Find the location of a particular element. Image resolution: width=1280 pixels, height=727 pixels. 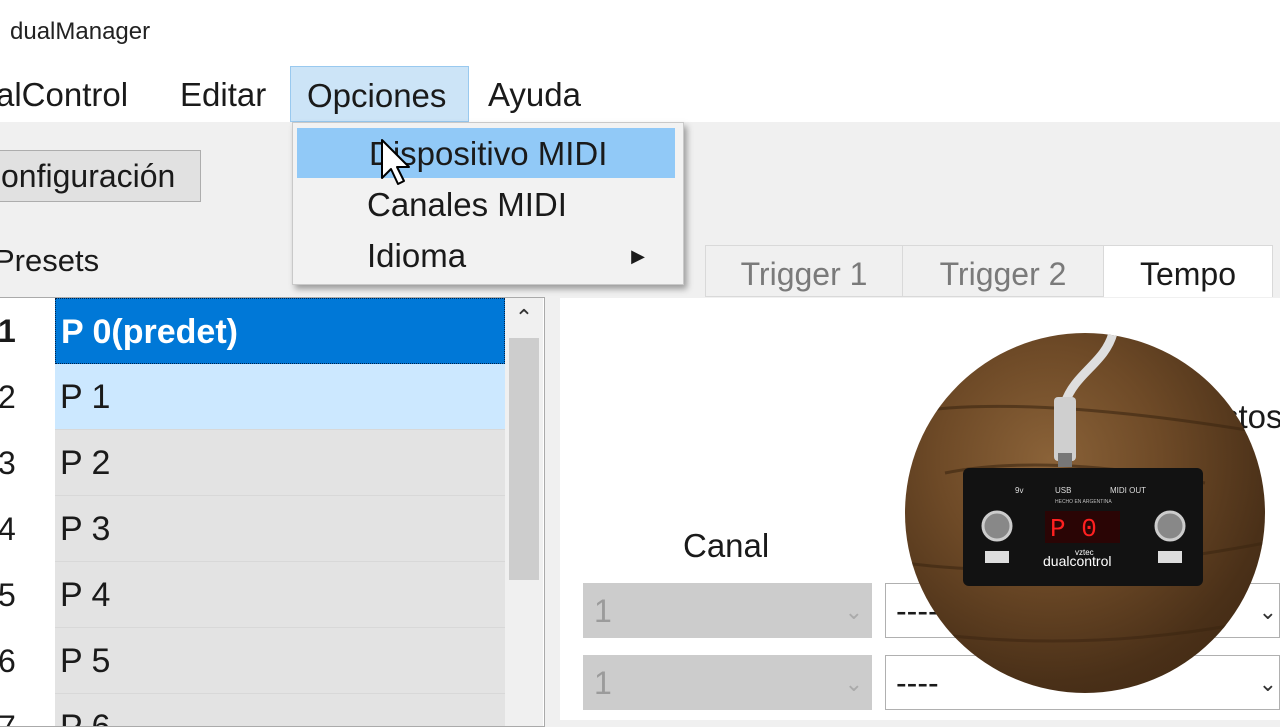

menu-ayuda: Ayuda is located at coordinates (534, 94).